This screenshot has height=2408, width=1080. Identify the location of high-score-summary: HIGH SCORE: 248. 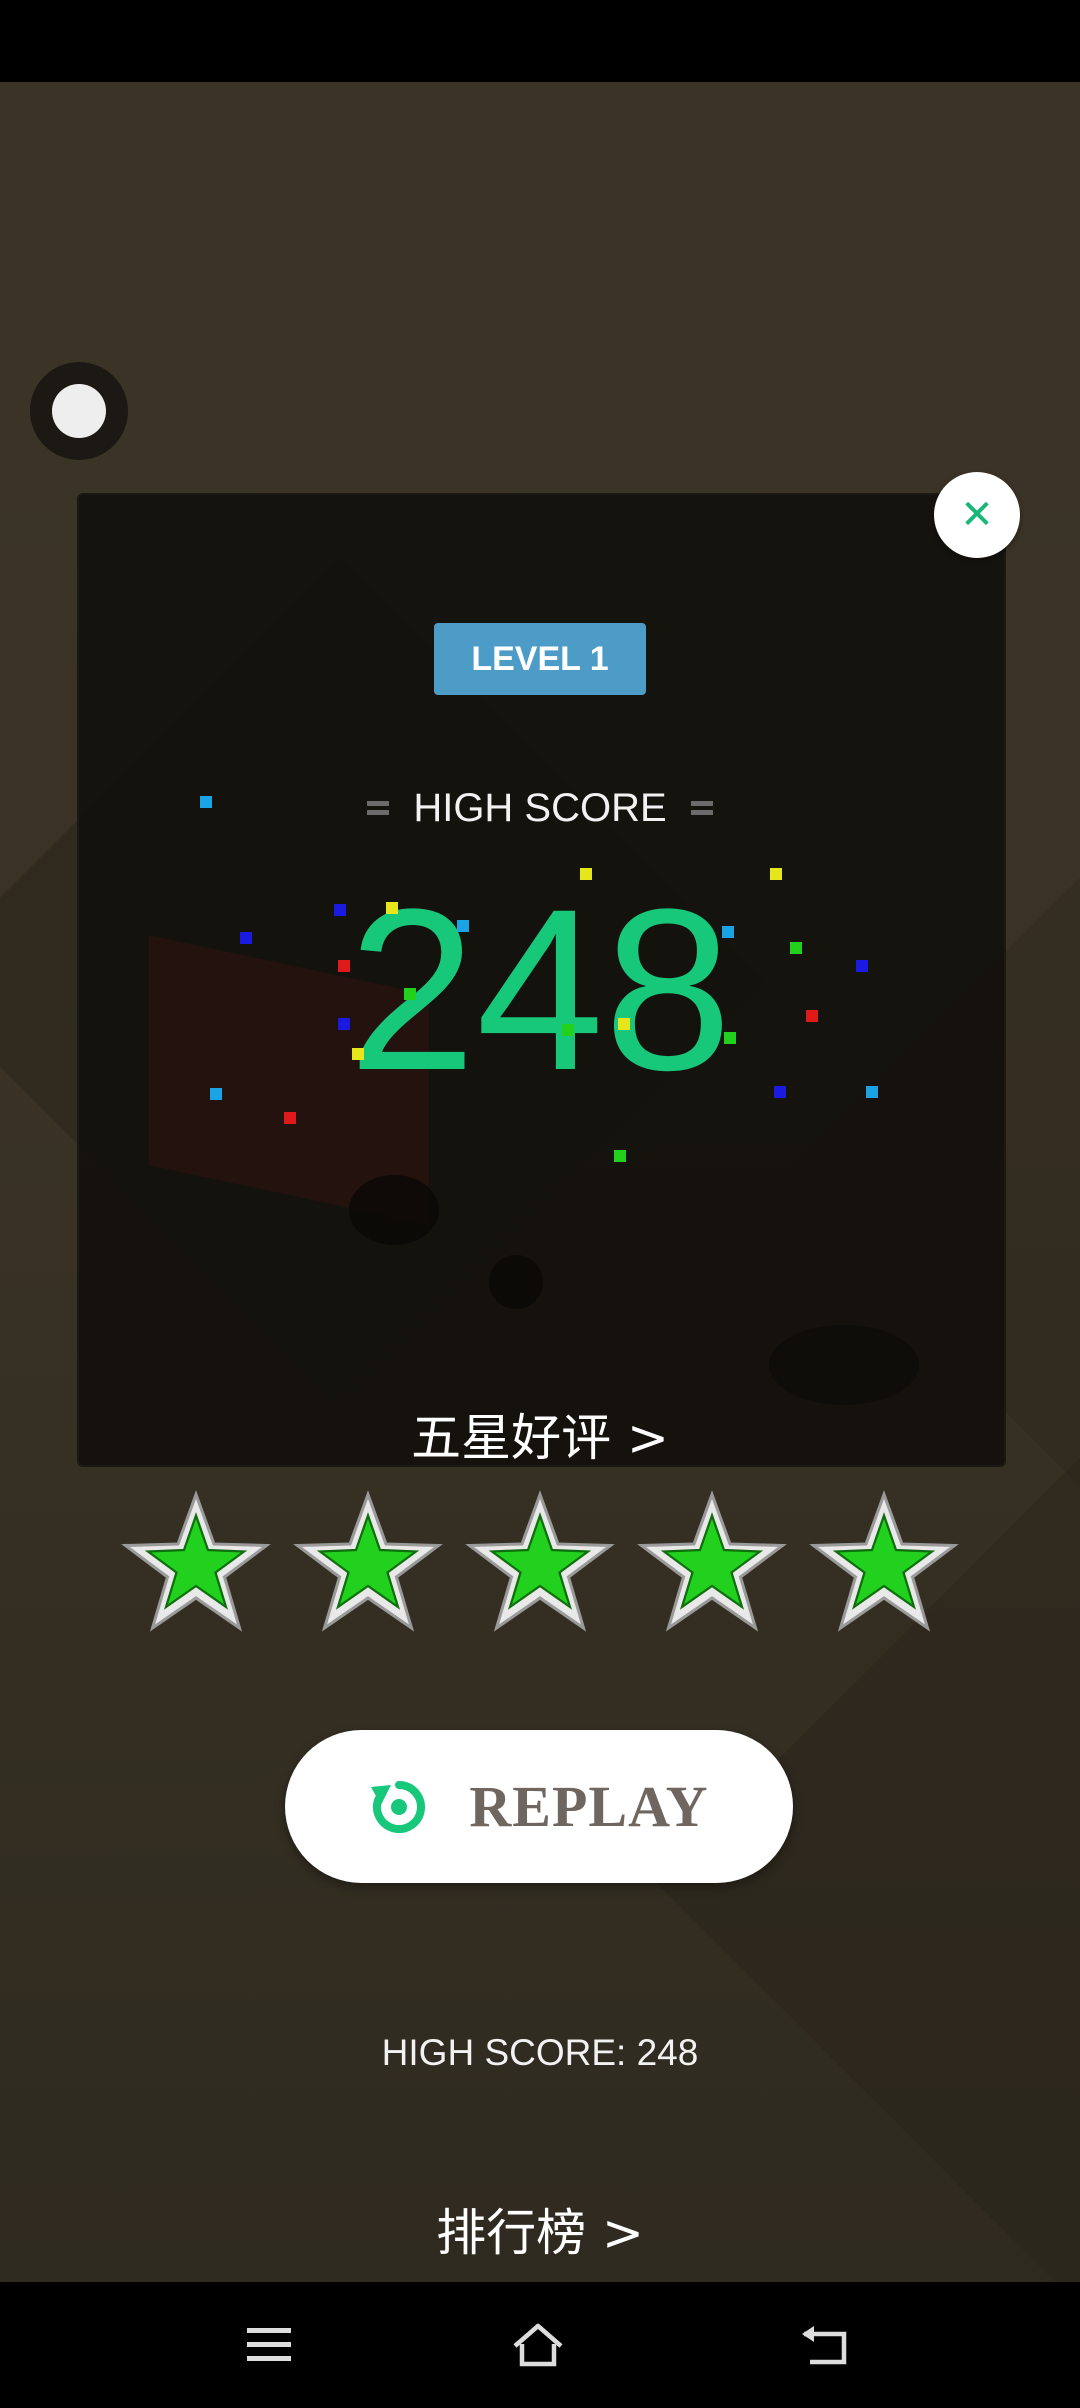
(540, 2052).